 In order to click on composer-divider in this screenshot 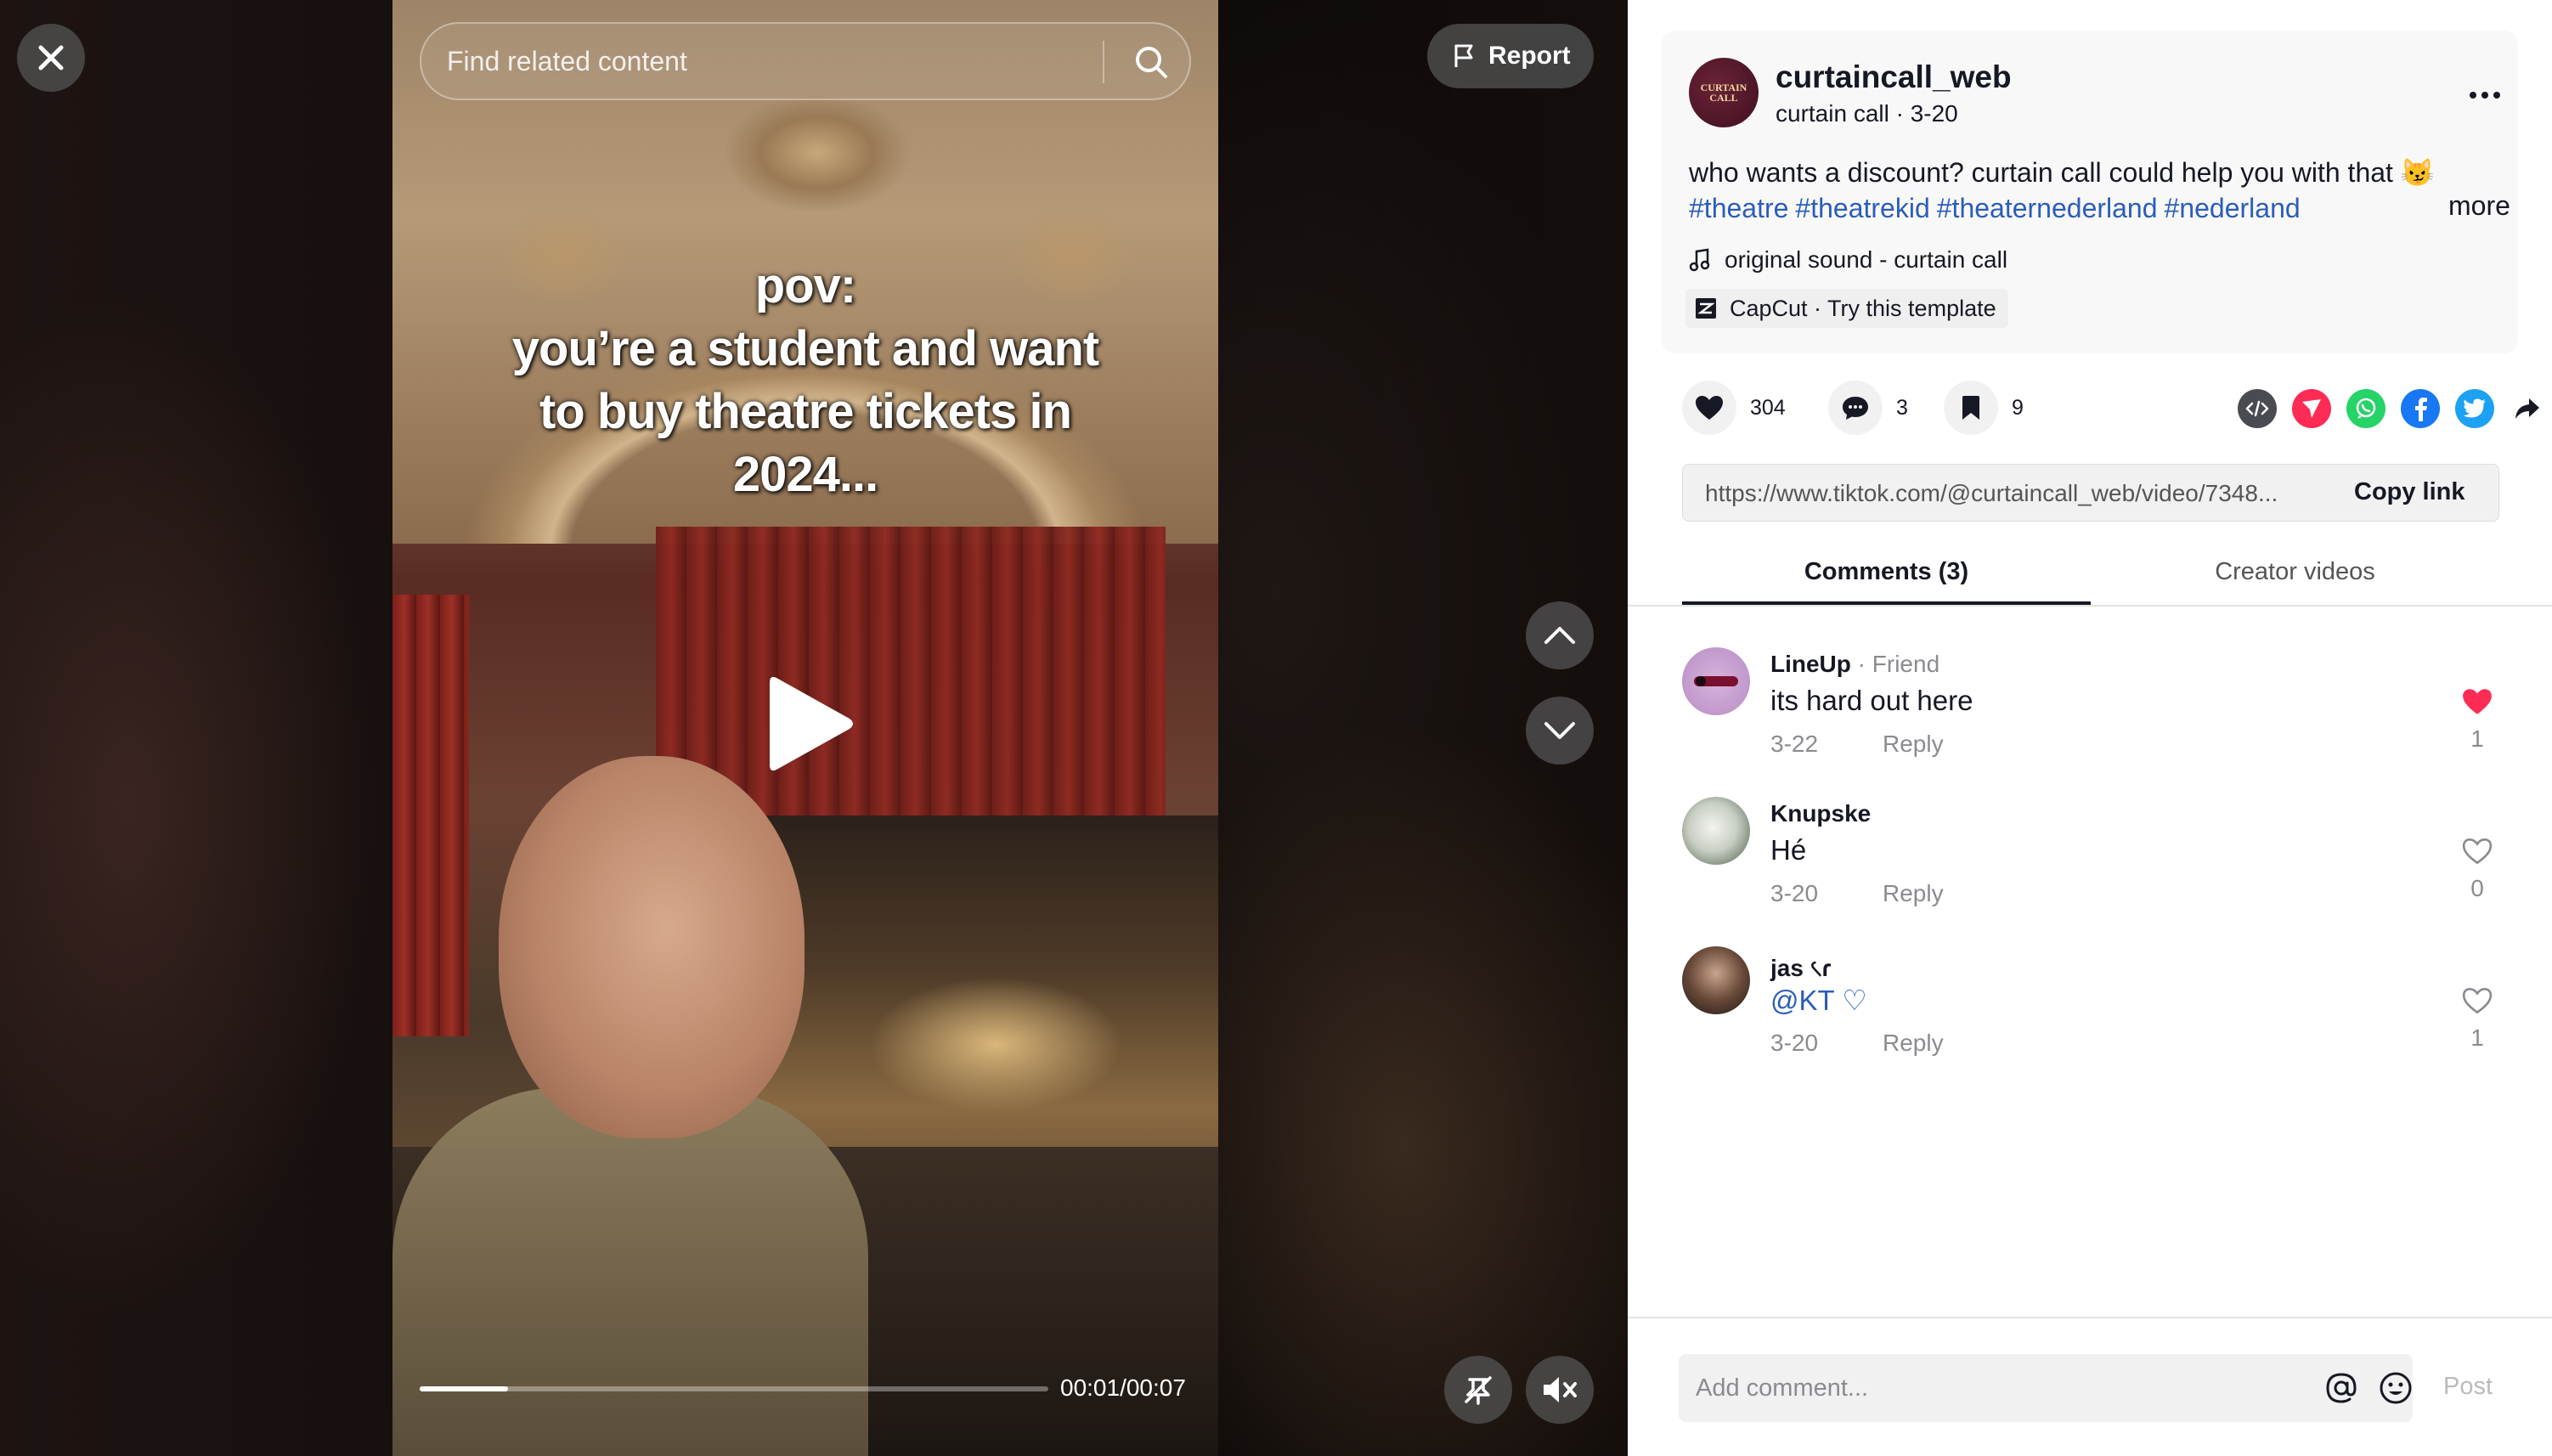, I will do `click(2090, 1318)`.